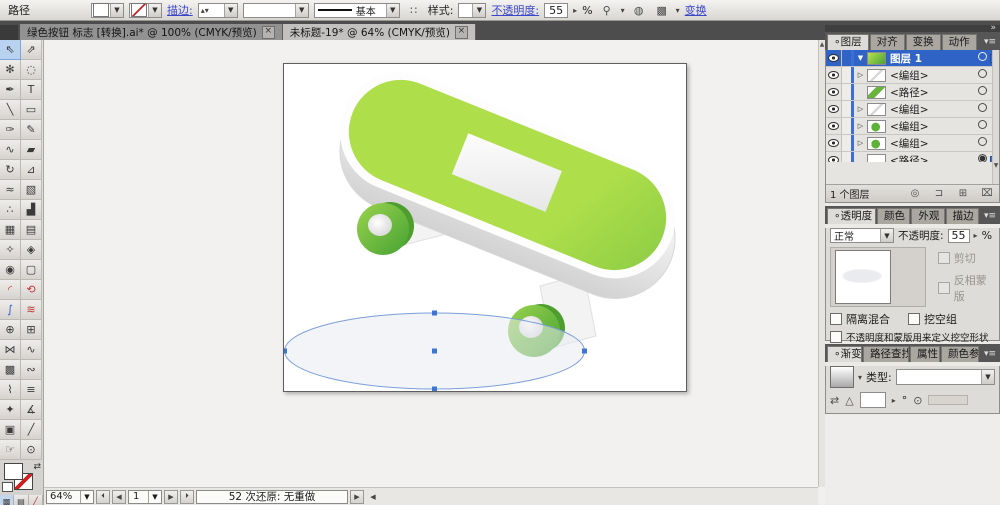 Image resolution: width=1000 pixels, height=505 pixels. I want to click on panel-tab-透明度: ∘透明度, so click(852, 216).